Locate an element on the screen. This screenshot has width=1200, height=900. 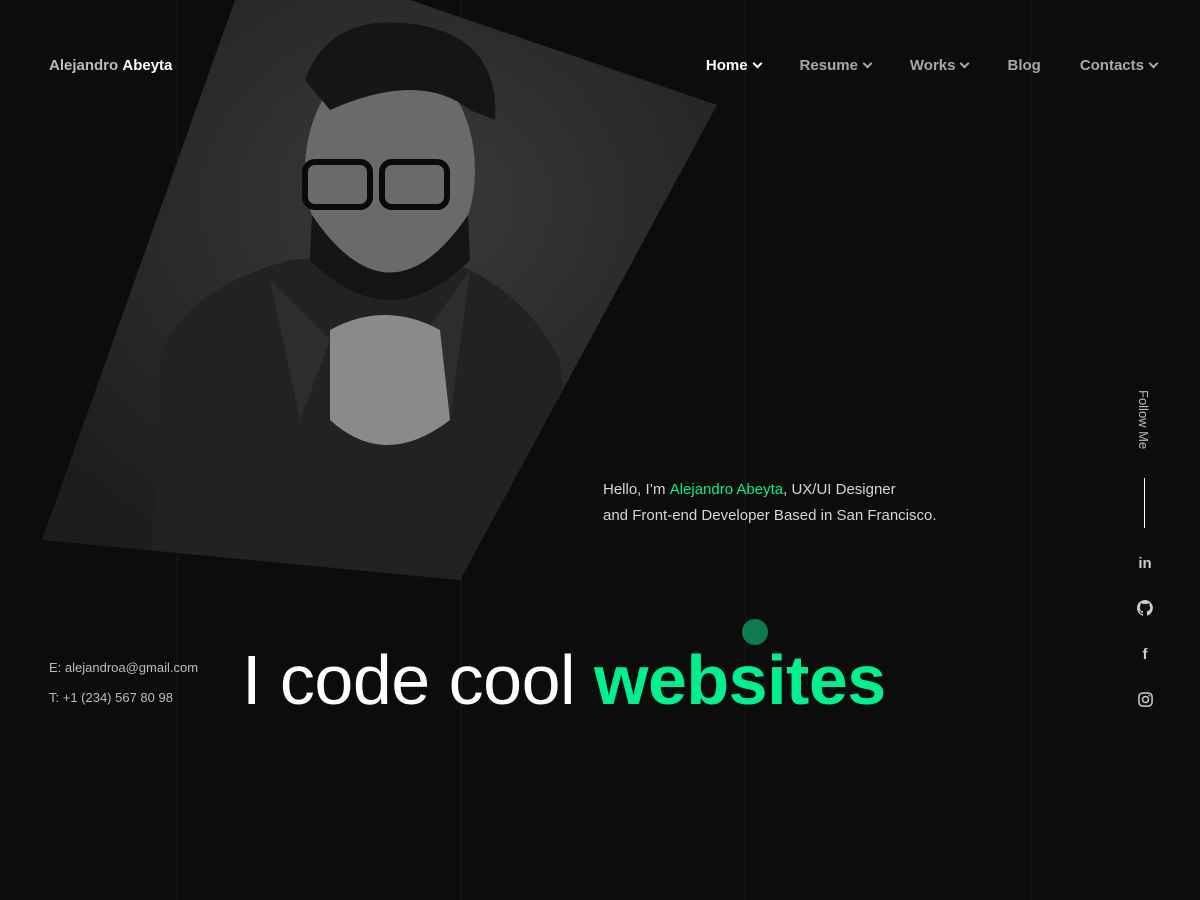
headline: I code cool websites is located at coordinates (564, 680).